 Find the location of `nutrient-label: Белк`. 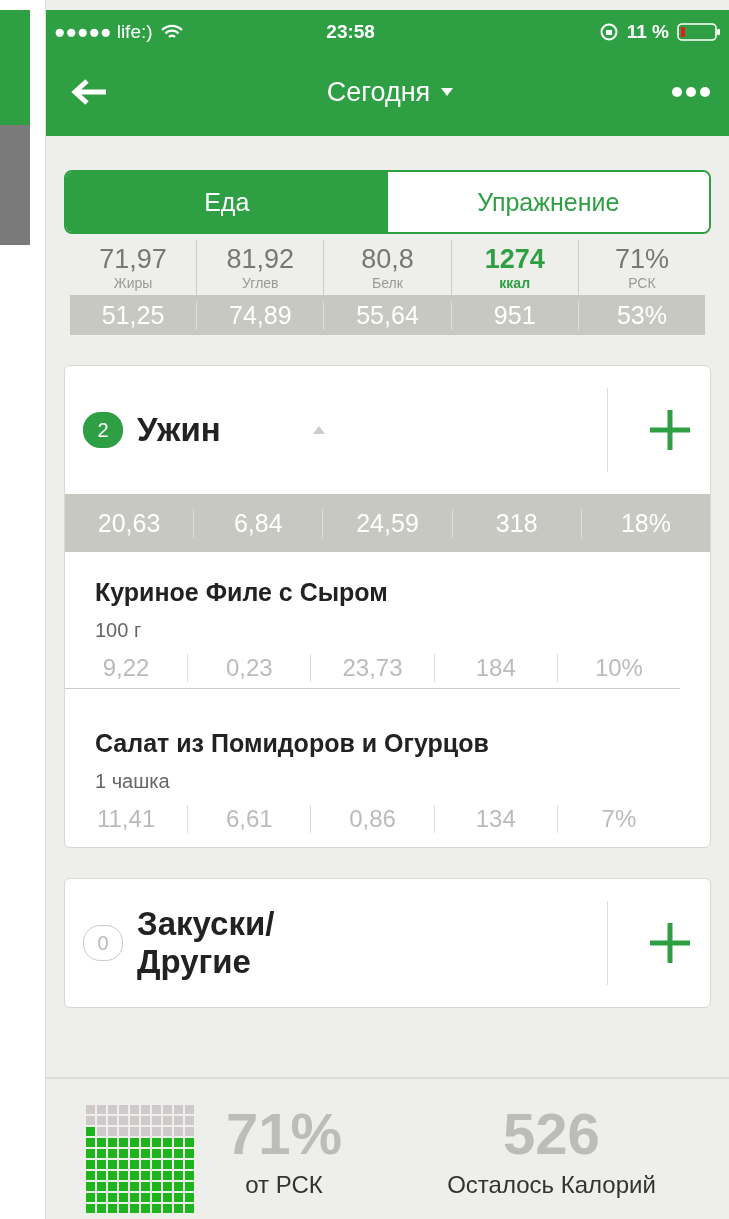

nutrient-label: Белк is located at coordinates (387, 283).